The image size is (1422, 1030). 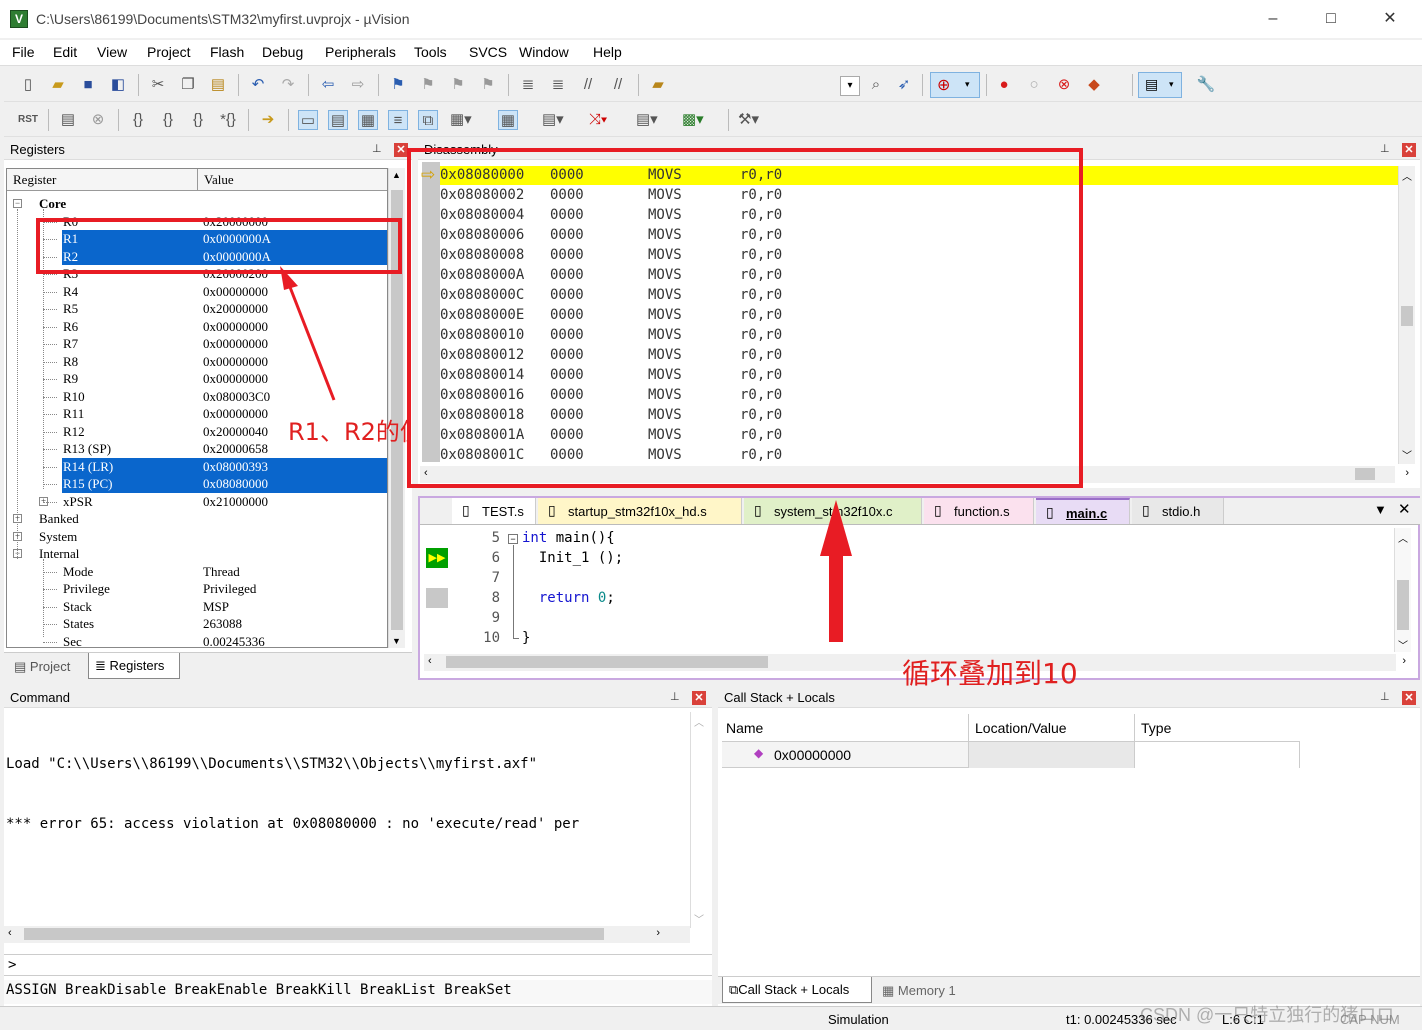 I want to click on annotation-register-note: R1、R2的值, so click(x=348, y=432).